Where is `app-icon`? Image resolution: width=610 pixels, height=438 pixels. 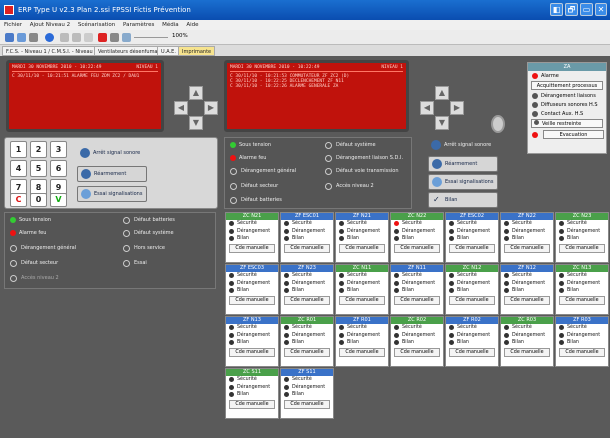
app-icon is located at coordinates (9, 10).